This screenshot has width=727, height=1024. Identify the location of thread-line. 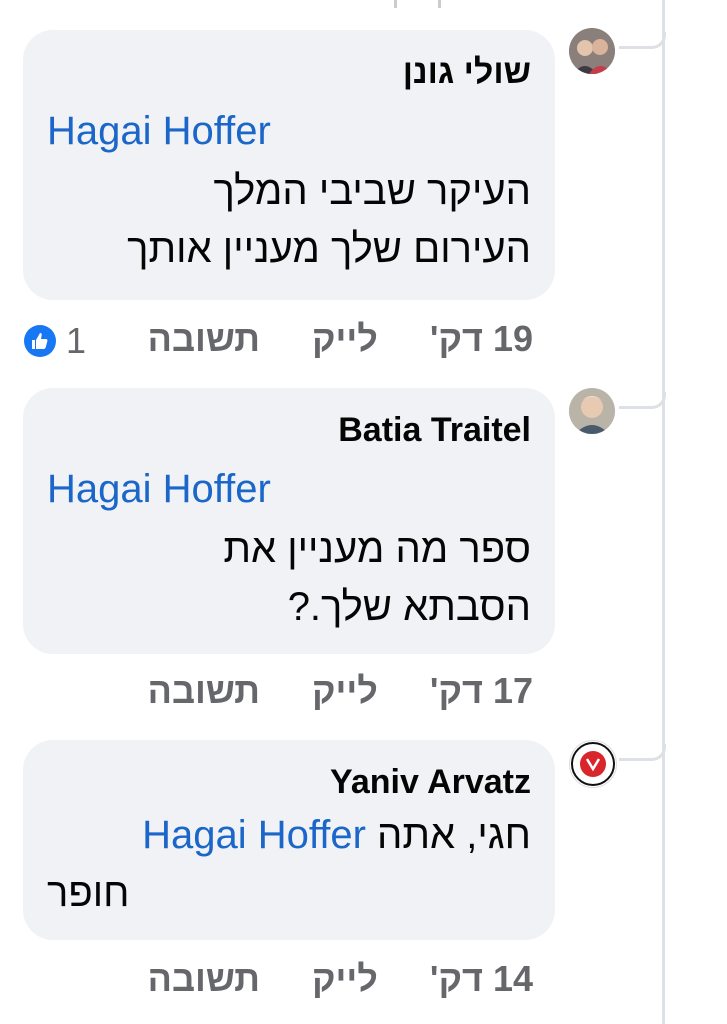
(663, 512).